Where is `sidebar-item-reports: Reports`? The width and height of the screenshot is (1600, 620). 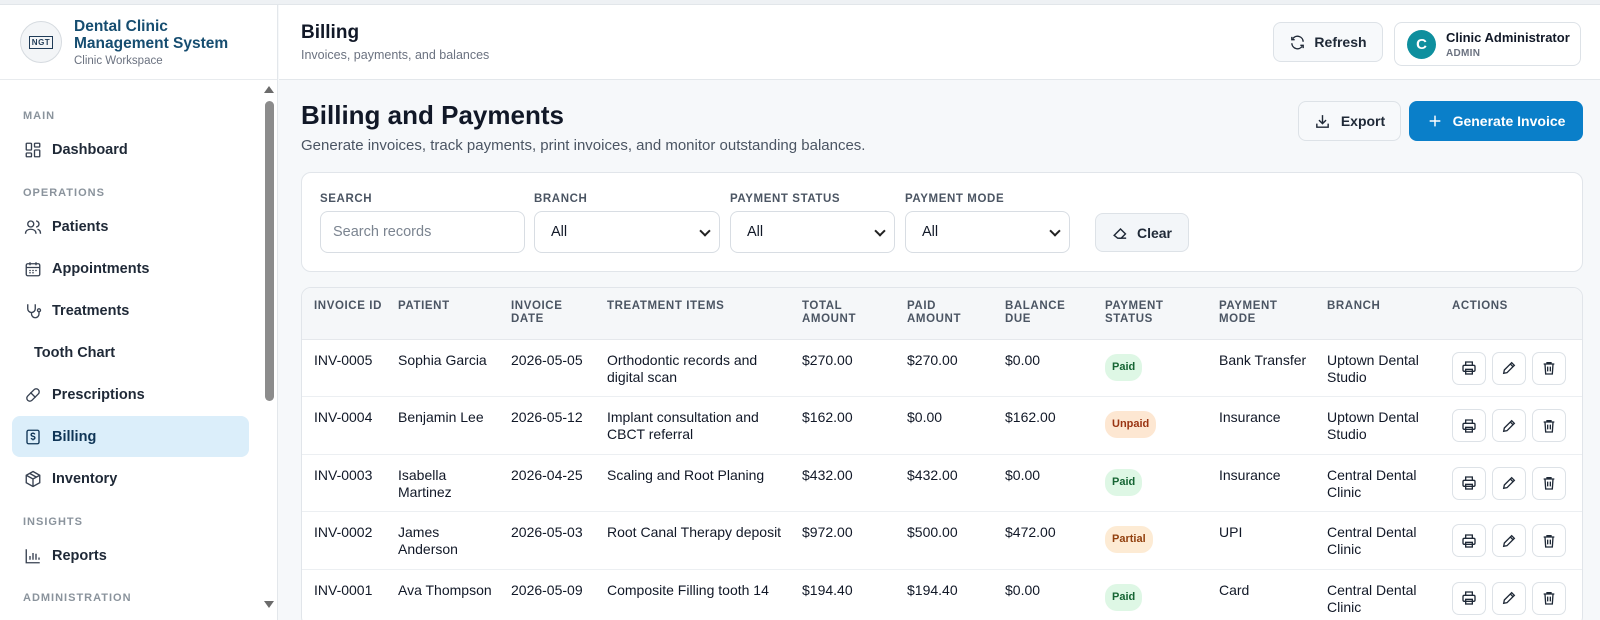
sidebar-item-reports: Reports is located at coordinates (130, 555).